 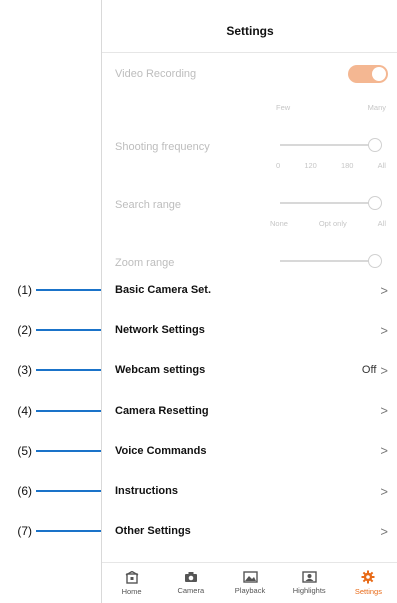 What do you see at coordinates (249, 370) in the screenshot?
I see `menu-item-webcam-settings: Webcam settings Off >` at bounding box center [249, 370].